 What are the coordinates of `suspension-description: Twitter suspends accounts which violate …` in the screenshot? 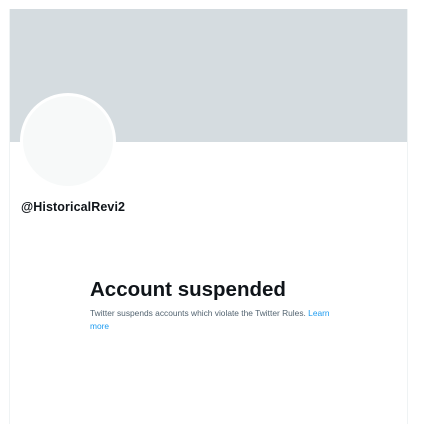 It's located at (199, 313).